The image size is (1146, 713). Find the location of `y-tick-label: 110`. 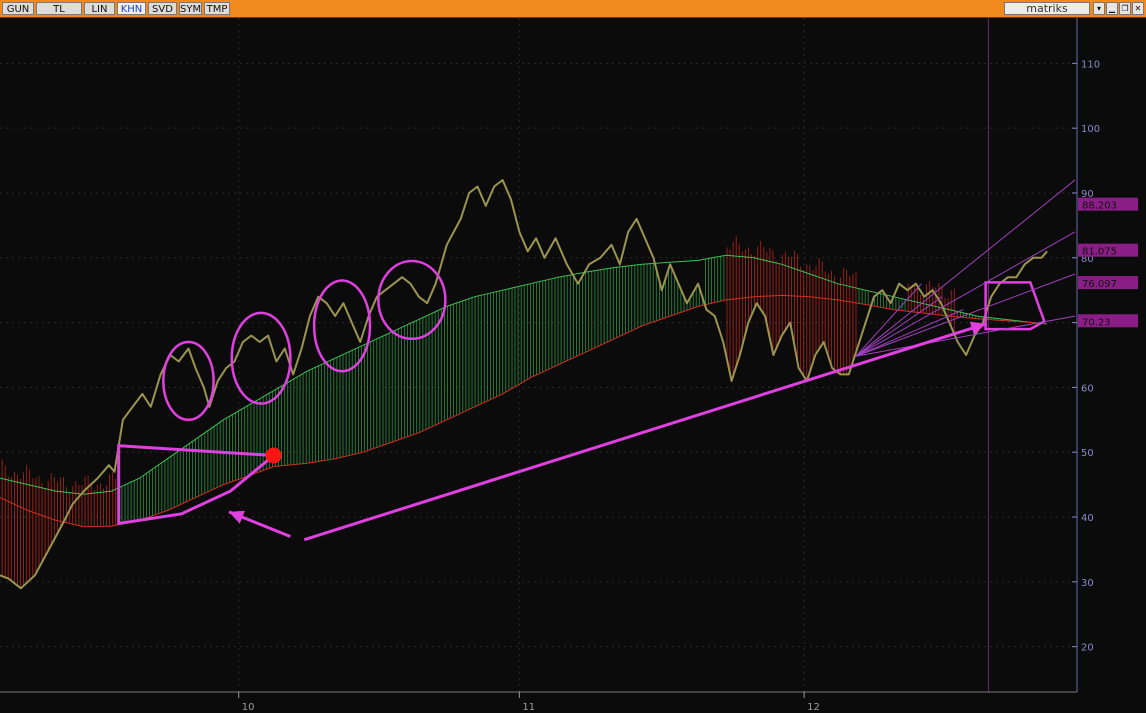

y-tick-label: 110 is located at coordinates (1090, 64).